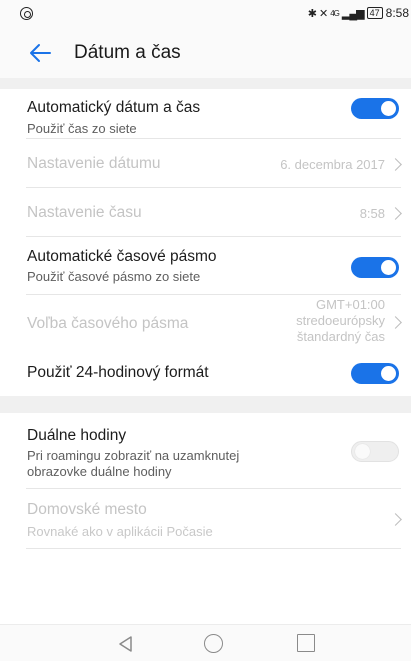 The image size is (411, 661). Describe the element at coordinates (213, 548) in the screenshot. I see `row-divider` at that location.